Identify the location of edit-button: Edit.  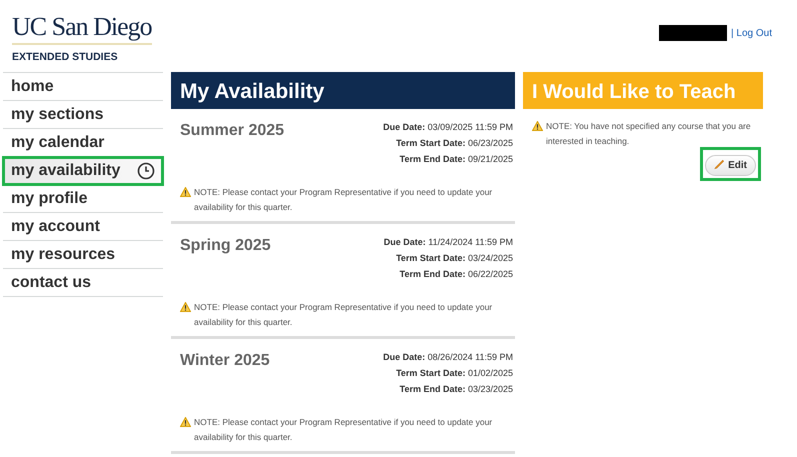
(730, 165).